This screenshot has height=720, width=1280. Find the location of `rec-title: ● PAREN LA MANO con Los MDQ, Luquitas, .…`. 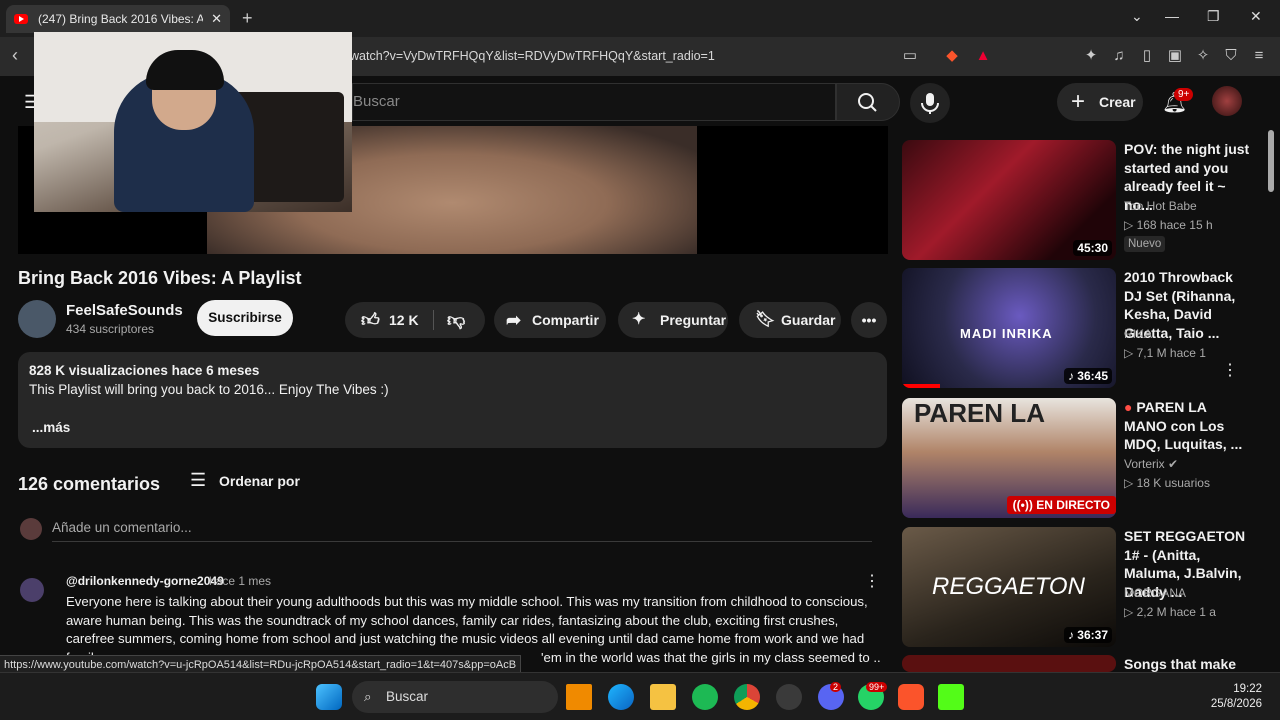

rec-title: ● PAREN LA MANO con Los MDQ, Luquitas, .… is located at coordinates (1187, 426).